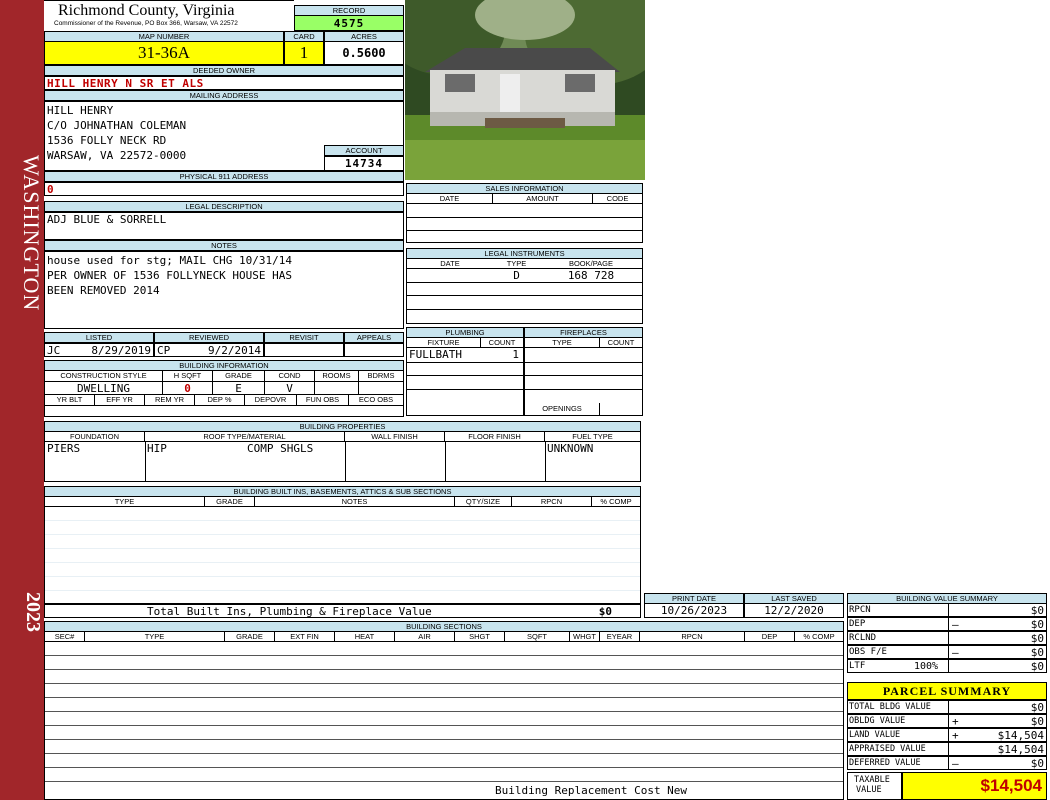 The image size is (1050, 800). Describe the element at coordinates (224, 226) in the screenshot. I see `legal-description: ADJ BLUE & SORRELL` at that location.